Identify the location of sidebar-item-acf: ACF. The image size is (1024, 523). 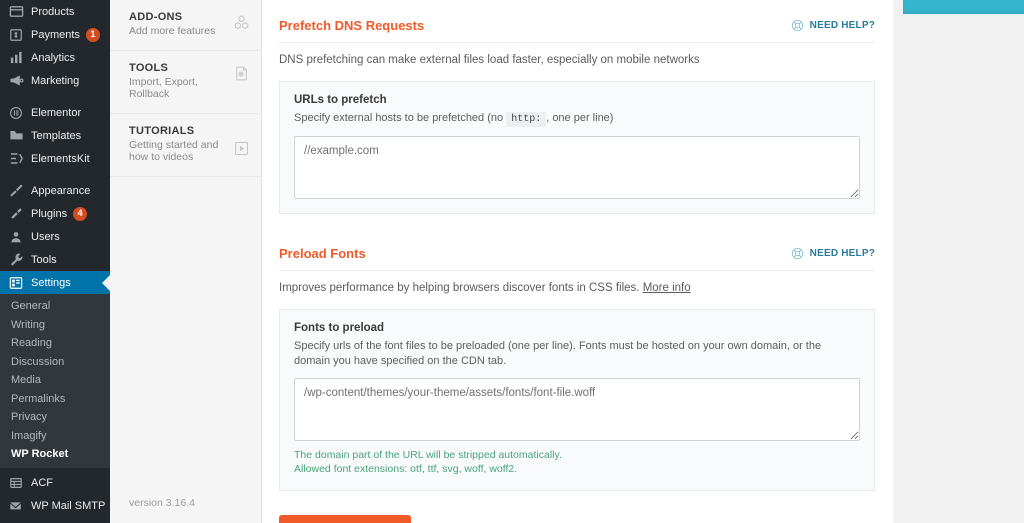
(55, 483).